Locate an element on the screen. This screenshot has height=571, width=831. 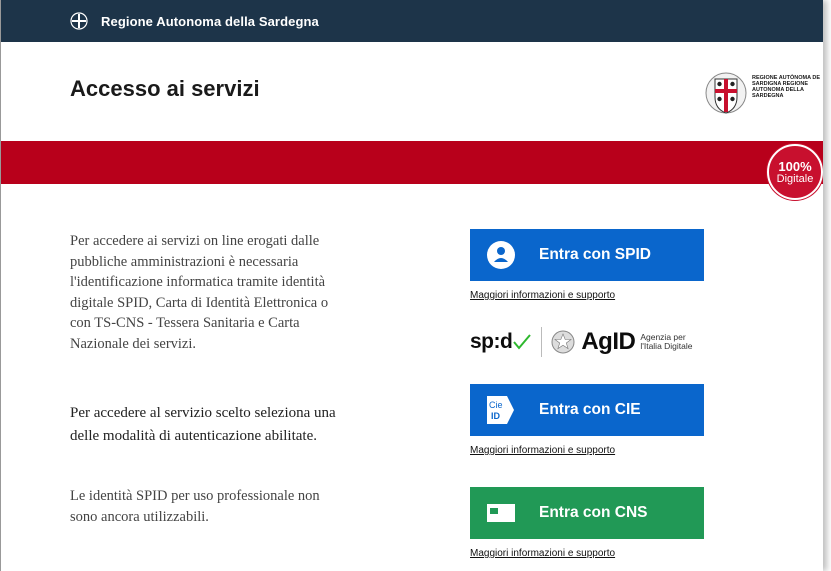
digital-badge: 100% Digitale is located at coordinates (795, 172).